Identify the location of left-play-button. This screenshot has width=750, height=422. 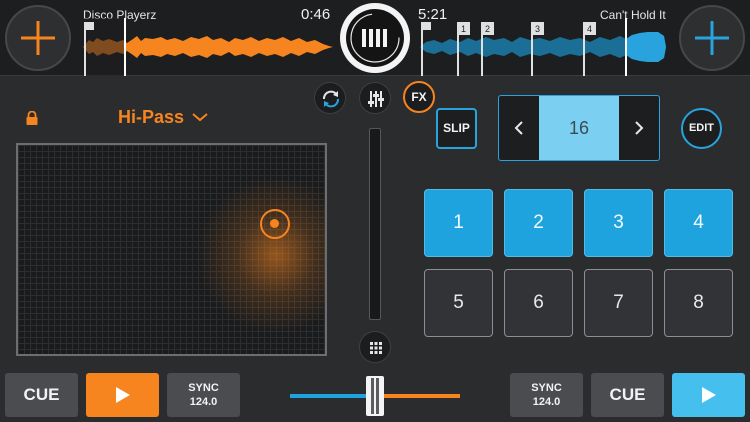
(122, 395).